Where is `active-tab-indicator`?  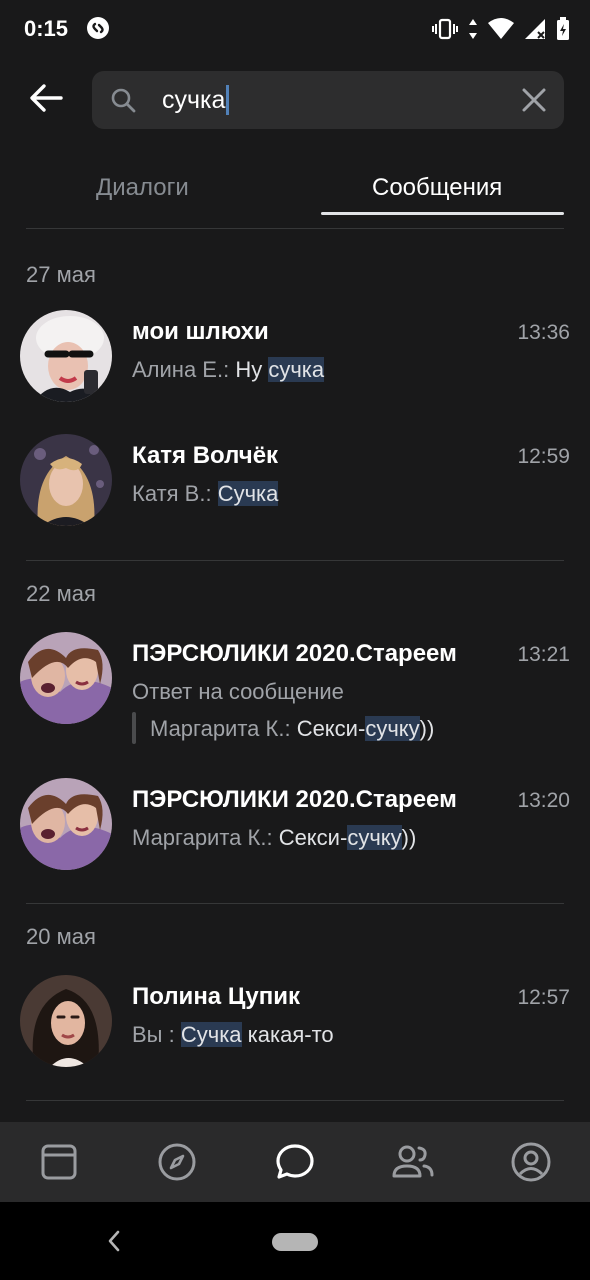
active-tab-indicator is located at coordinates (442, 213).